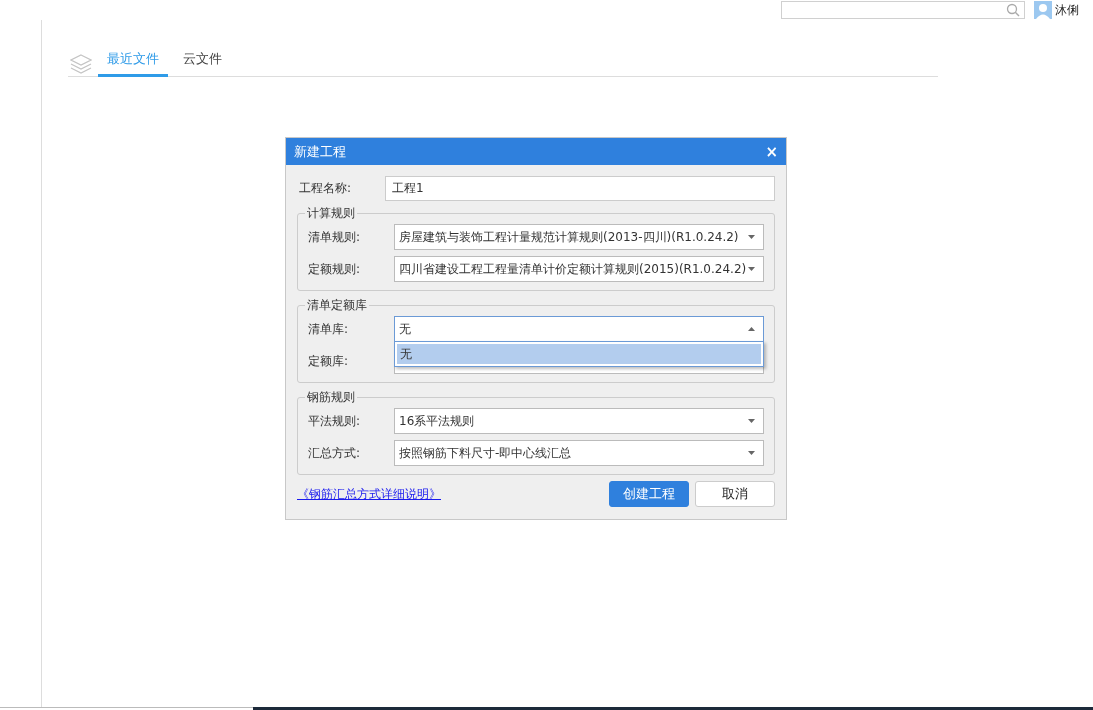  What do you see at coordinates (579, 329) in the screenshot?
I see `dropdown: 无` at bounding box center [579, 329].